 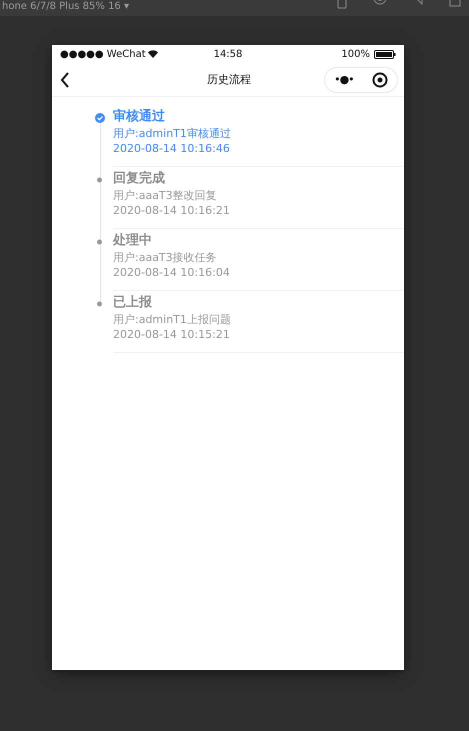 I want to click on battery-icon, so click(x=385, y=54).